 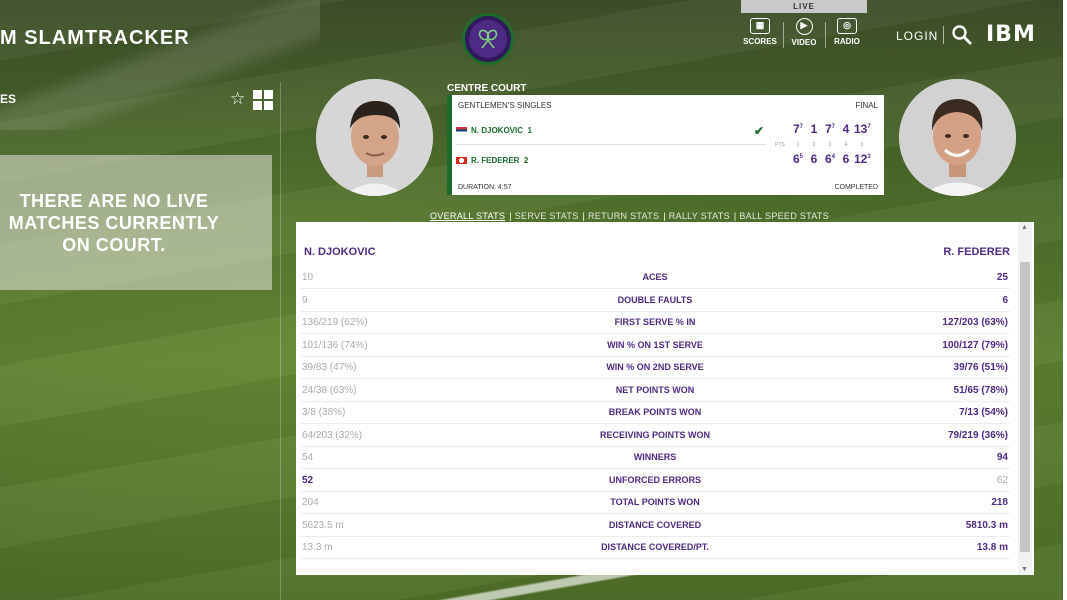 I want to click on wimbledon-logo, so click(x=488, y=39).